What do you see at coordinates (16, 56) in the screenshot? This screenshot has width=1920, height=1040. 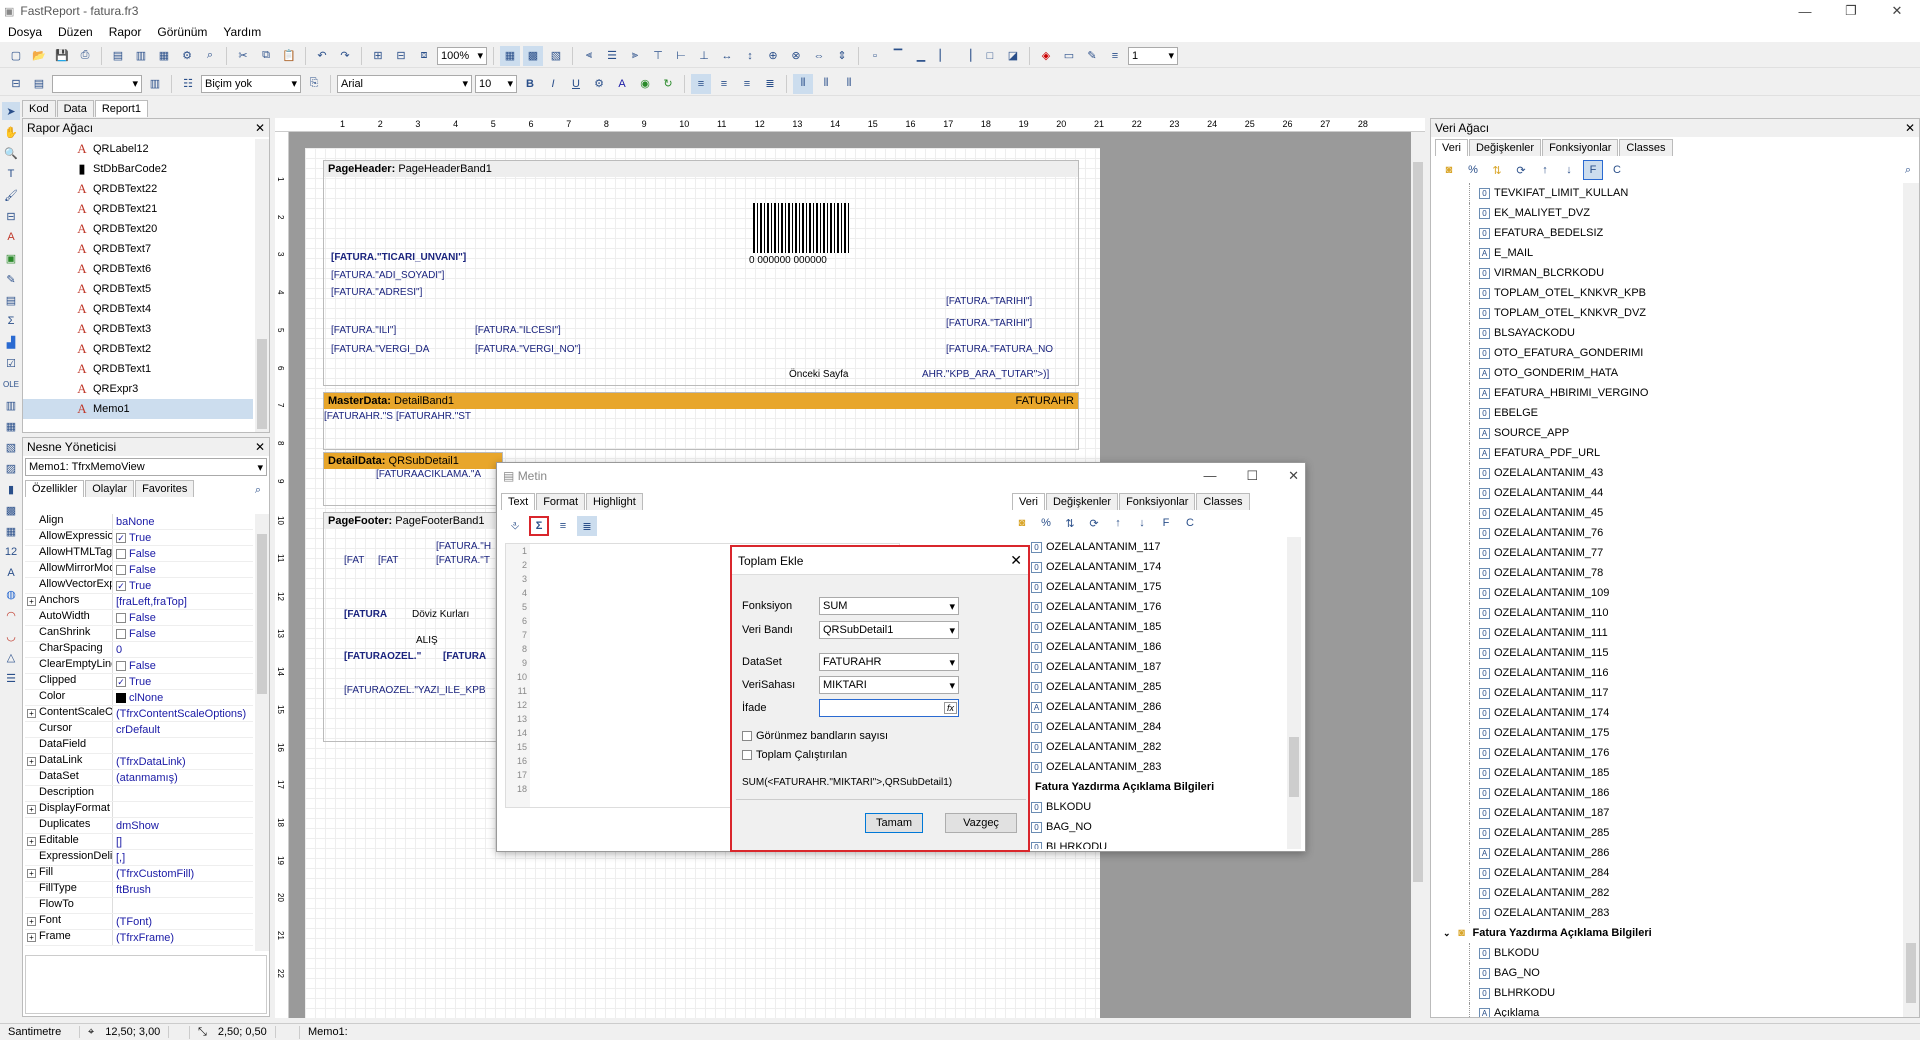 I see `new-icon: ▢` at bounding box center [16, 56].